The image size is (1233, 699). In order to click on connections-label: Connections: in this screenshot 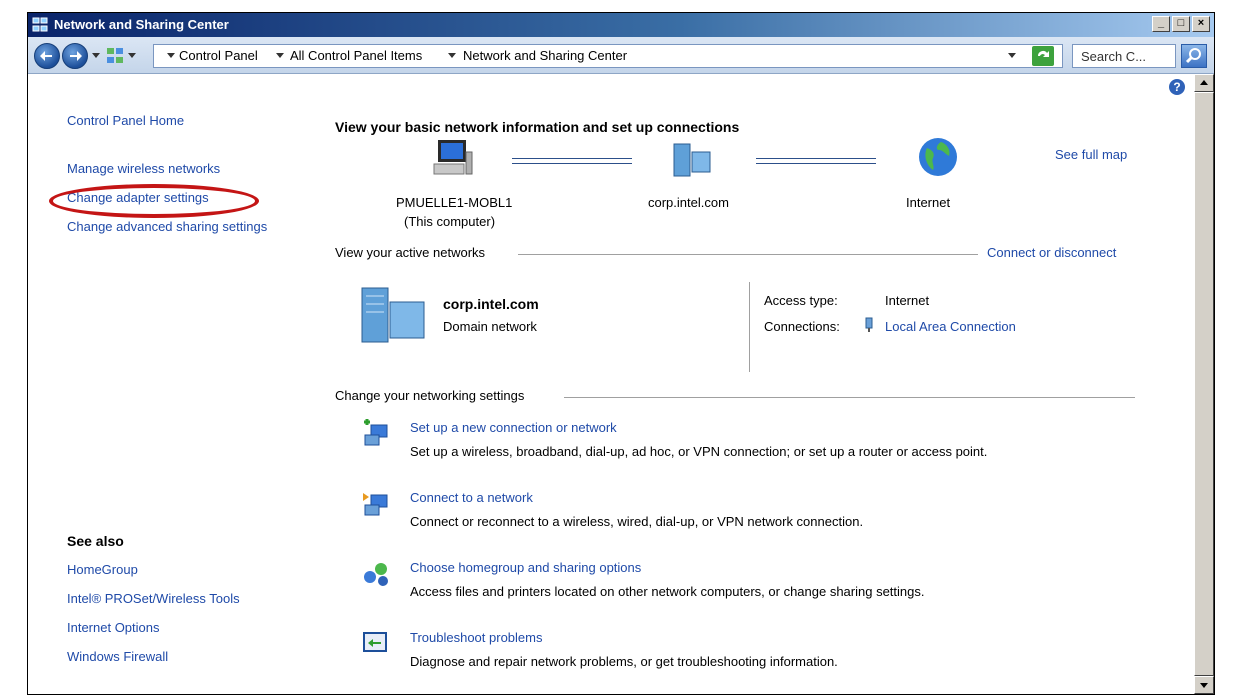, I will do `click(802, 326)`.